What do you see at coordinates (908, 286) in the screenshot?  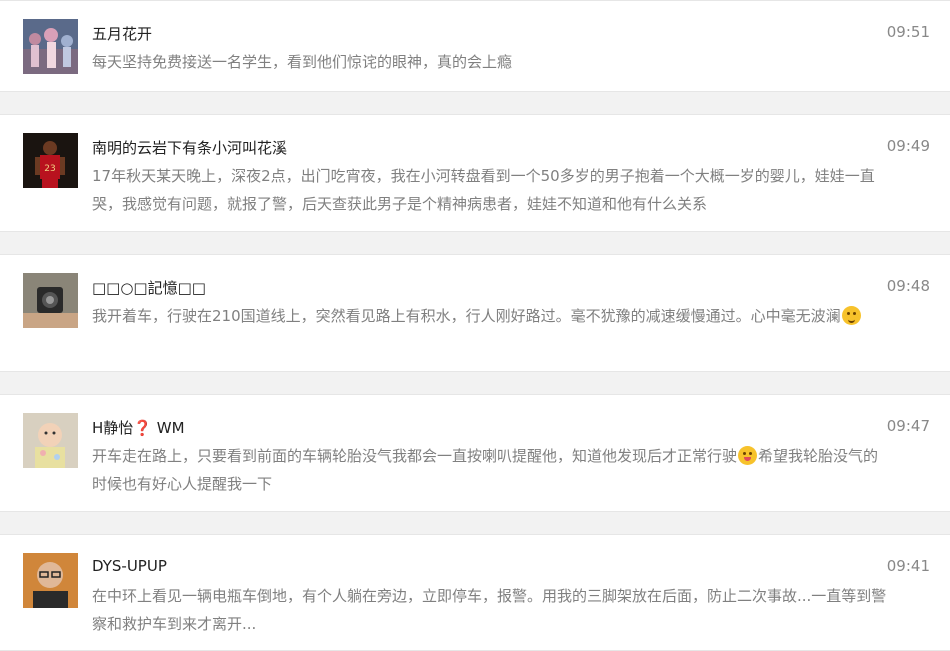 I see `comment-time: 09:48` at bounding box center [908, 286].